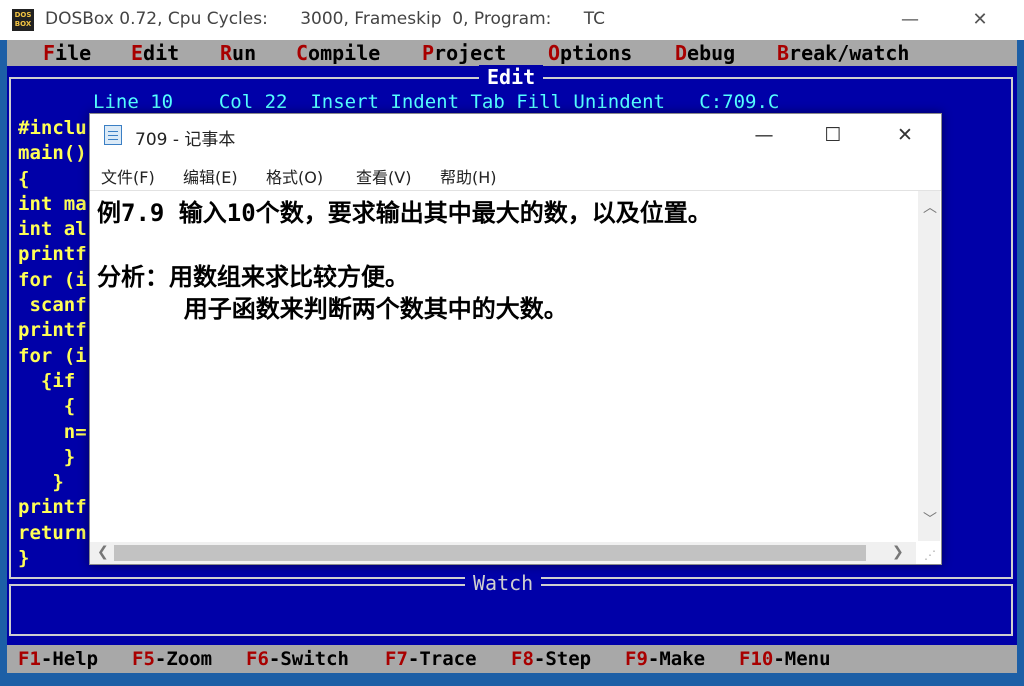  Describe the element at coordinates (297, 659) in the screenshot. I see `fkey-switch: F6-Switch` at that location.